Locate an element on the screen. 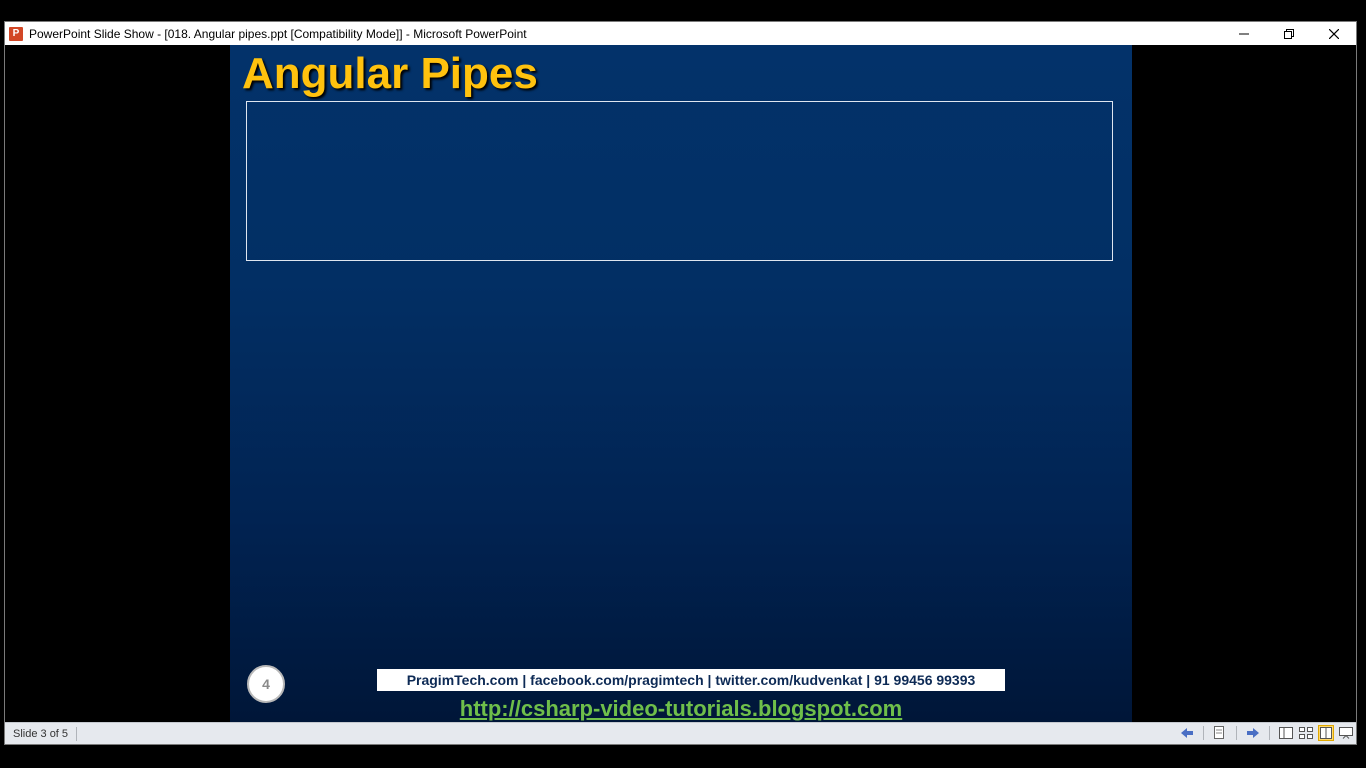  app-icon: P is located at coordinates (16, 33).